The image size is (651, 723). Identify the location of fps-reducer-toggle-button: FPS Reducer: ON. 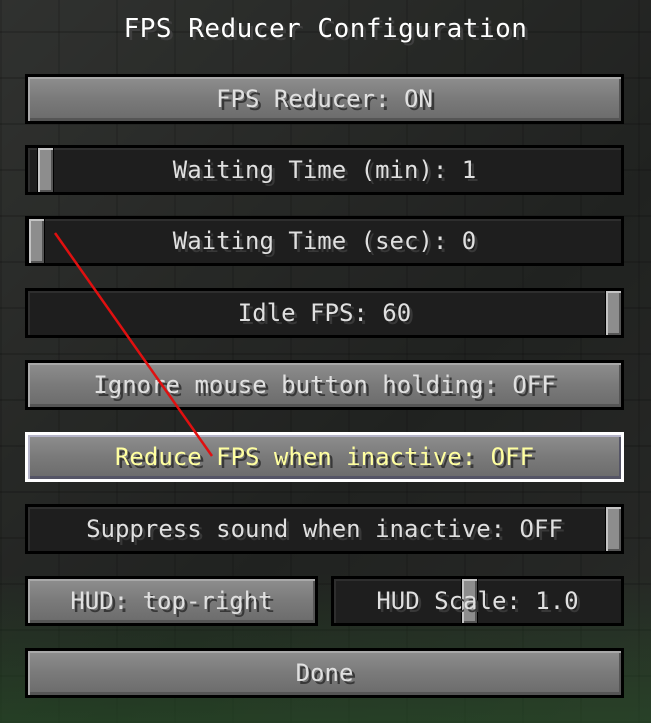
(324, 99).